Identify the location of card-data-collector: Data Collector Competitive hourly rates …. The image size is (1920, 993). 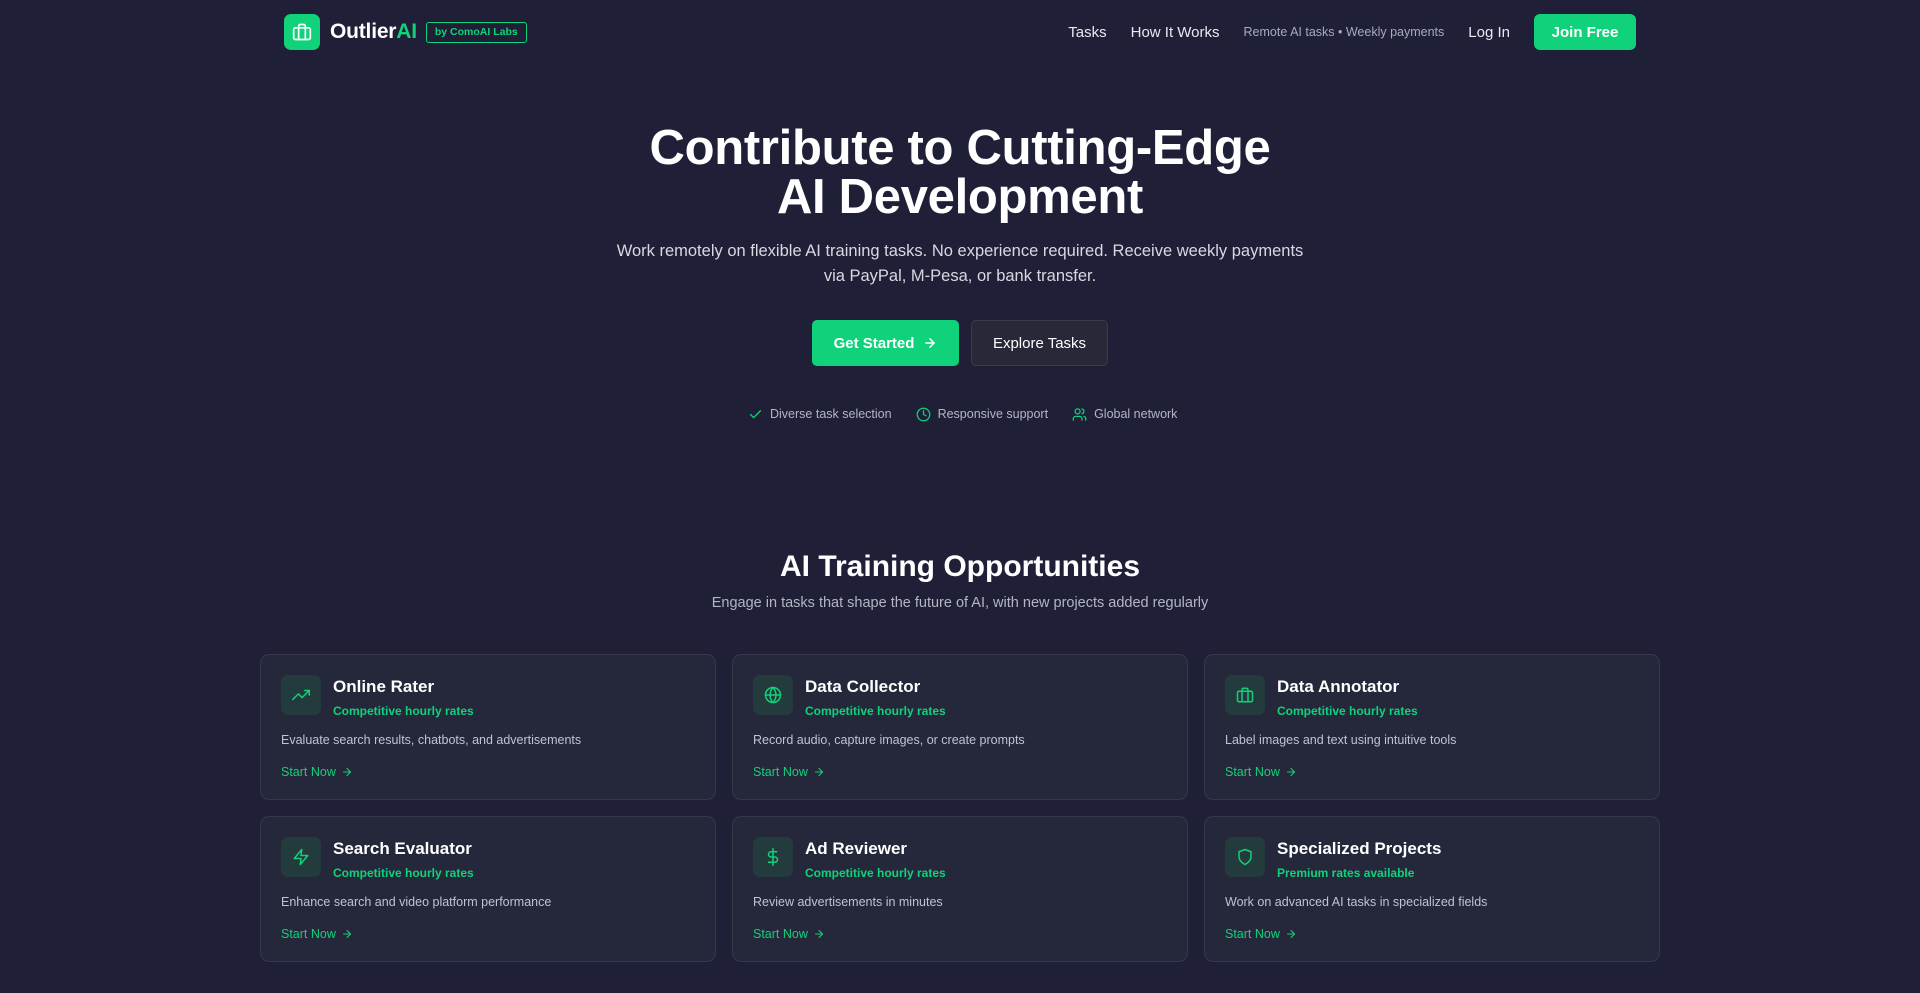
(960, 727).